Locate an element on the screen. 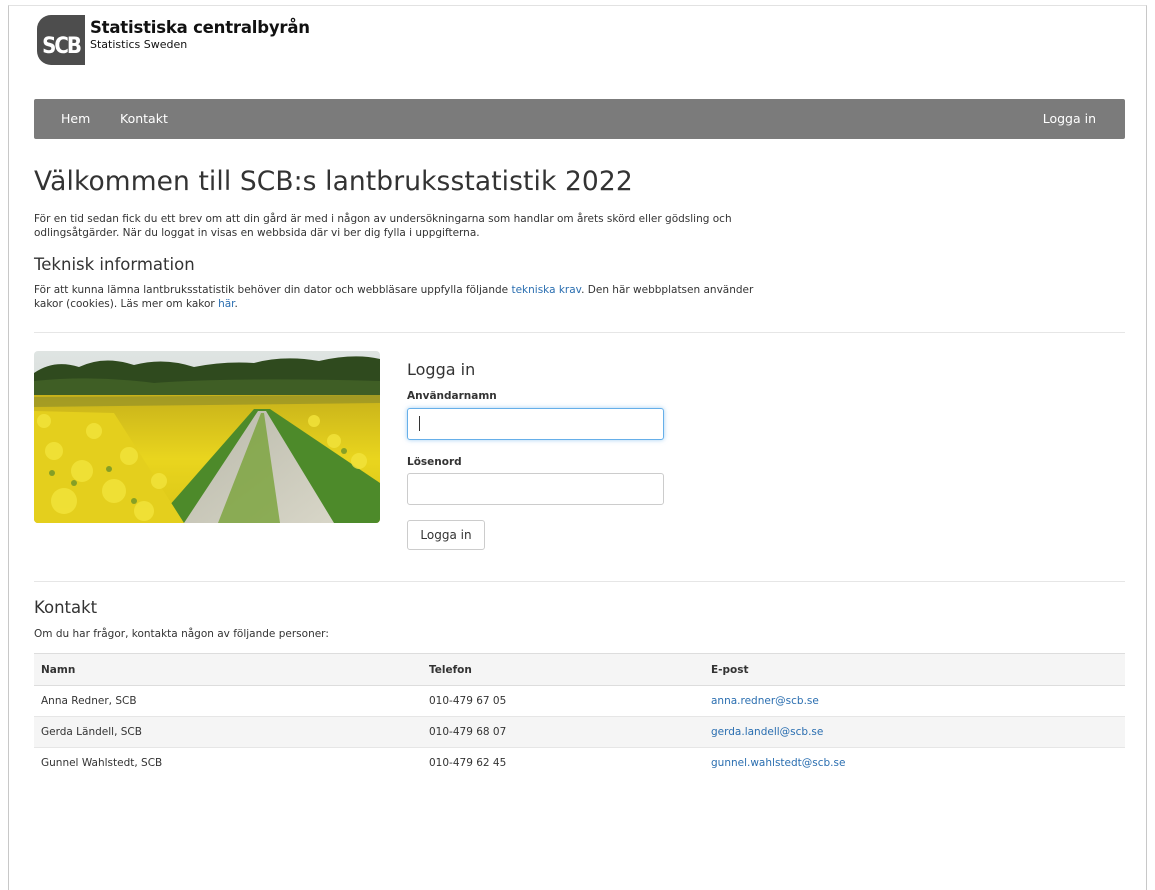 The height and width of the screenshot is (890, 1155). scb-logo-icon: SCB is located at coordinates (61, 40).